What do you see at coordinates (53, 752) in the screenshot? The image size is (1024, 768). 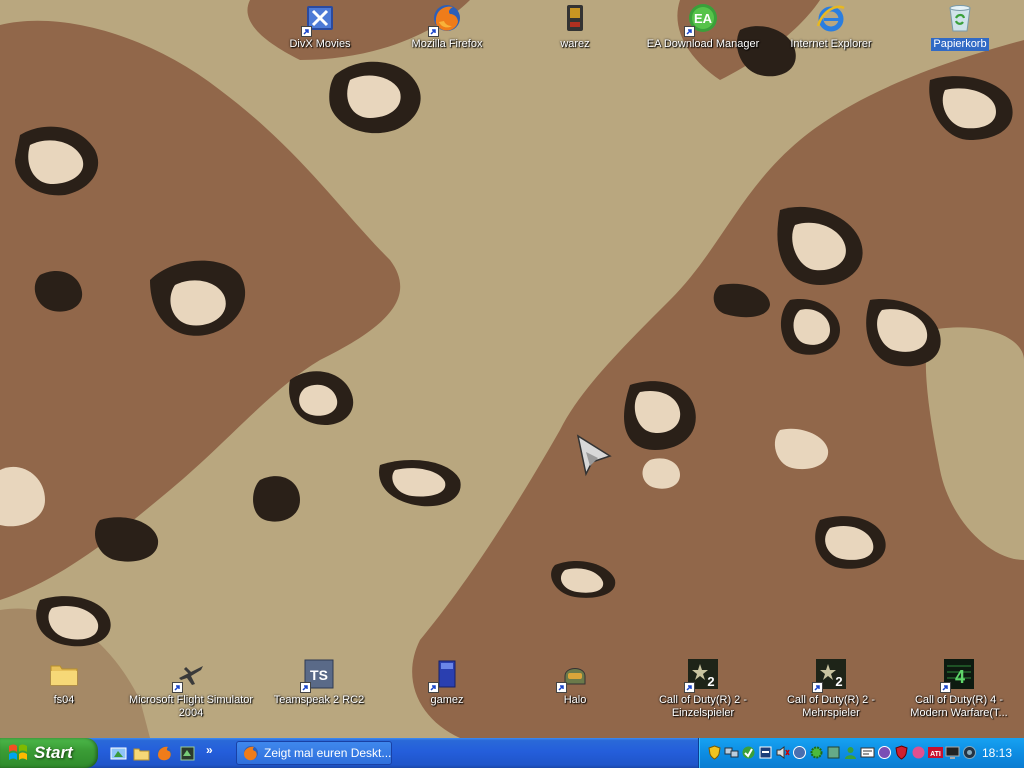 I see `start-label: Start` at bounding box center [53, 752].